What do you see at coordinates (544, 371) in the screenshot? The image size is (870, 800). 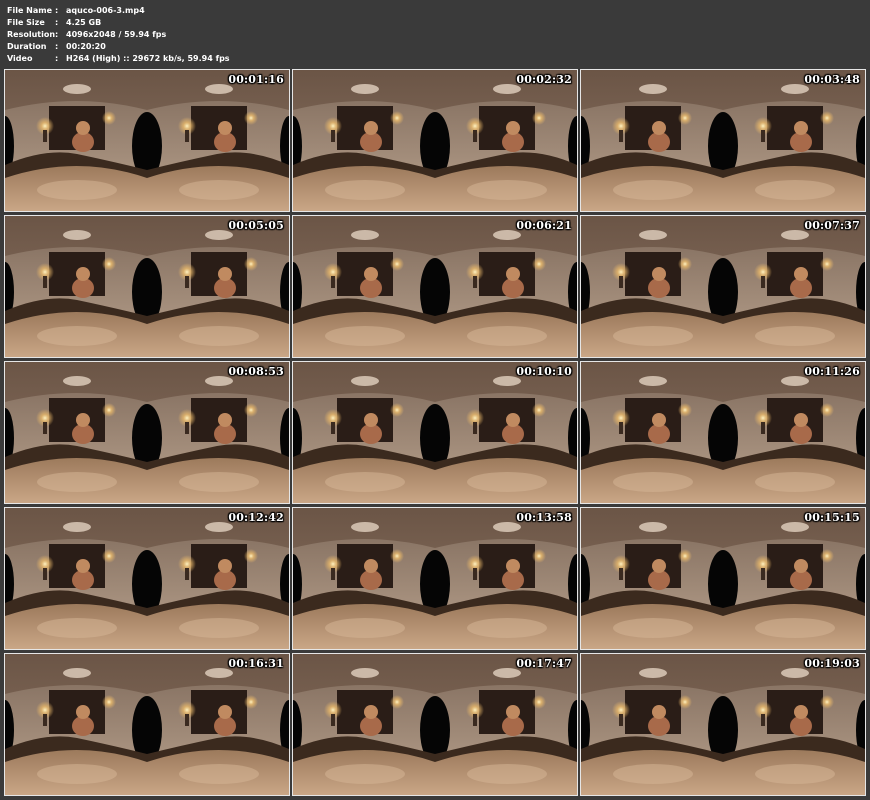 I see `thumbnail-timestamp: 00:10:10` at bounding box center [544, 371].